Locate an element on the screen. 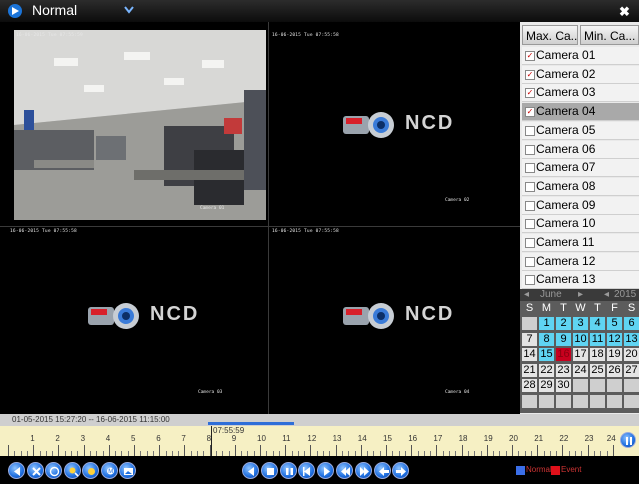 The width and height of the screenshot is (639, 484). calendar-day: 19 is located at coordinates (614, 354).